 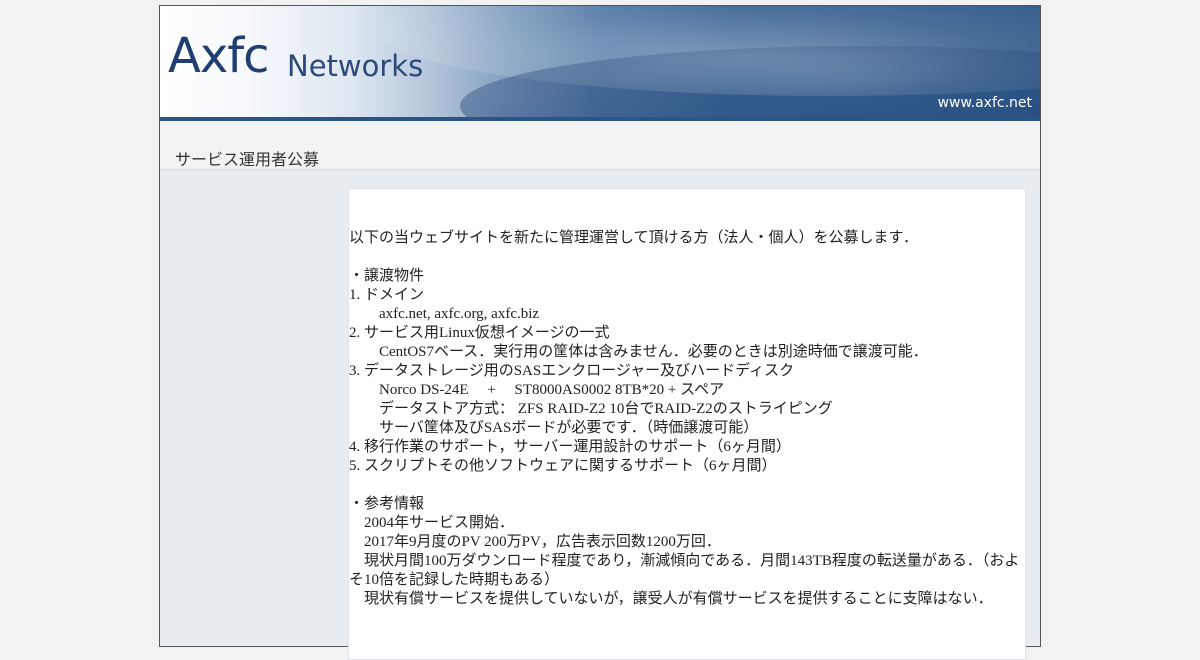 What do you see at coordinates (537, 390) in the screenshot?
I see `list-item-detail: Norco DS-24E + ST8000AS0002 8TB*20 + スペア` at bounding box center [537, 390].